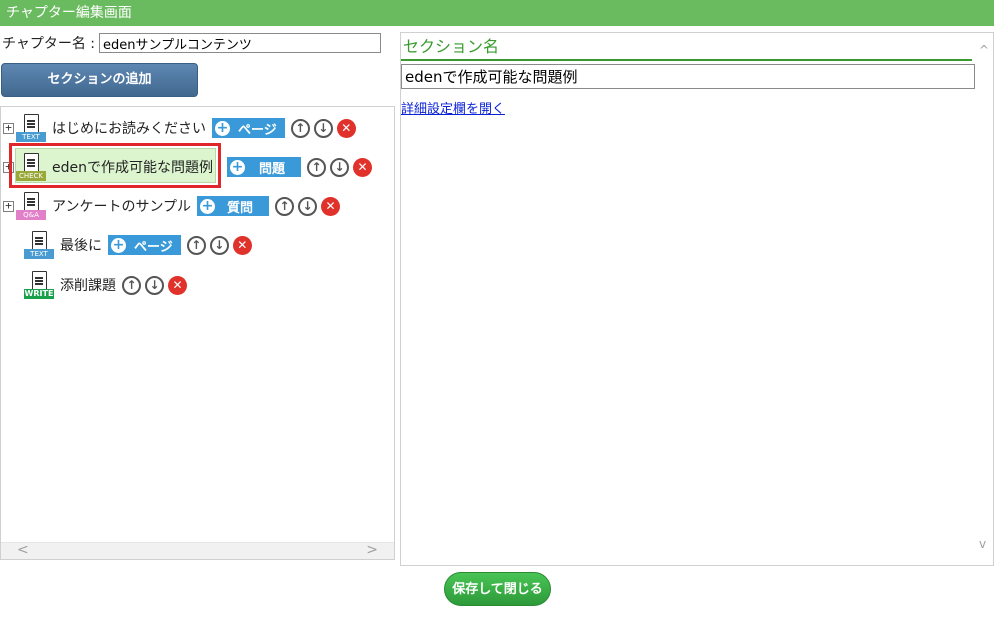 The width and height of the screenshot is (994, 628). I want to click on chapter-name-label: チャプター名 :, so click(49, 44).